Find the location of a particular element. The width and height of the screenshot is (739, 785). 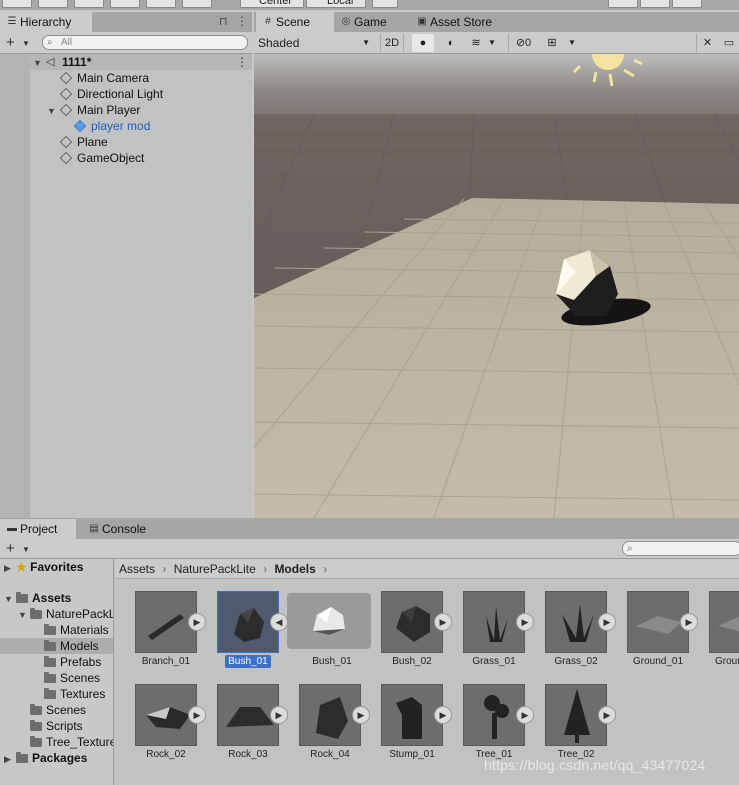

asset-tile: ▶ Rock_03 is located at coordinates (253, 727).